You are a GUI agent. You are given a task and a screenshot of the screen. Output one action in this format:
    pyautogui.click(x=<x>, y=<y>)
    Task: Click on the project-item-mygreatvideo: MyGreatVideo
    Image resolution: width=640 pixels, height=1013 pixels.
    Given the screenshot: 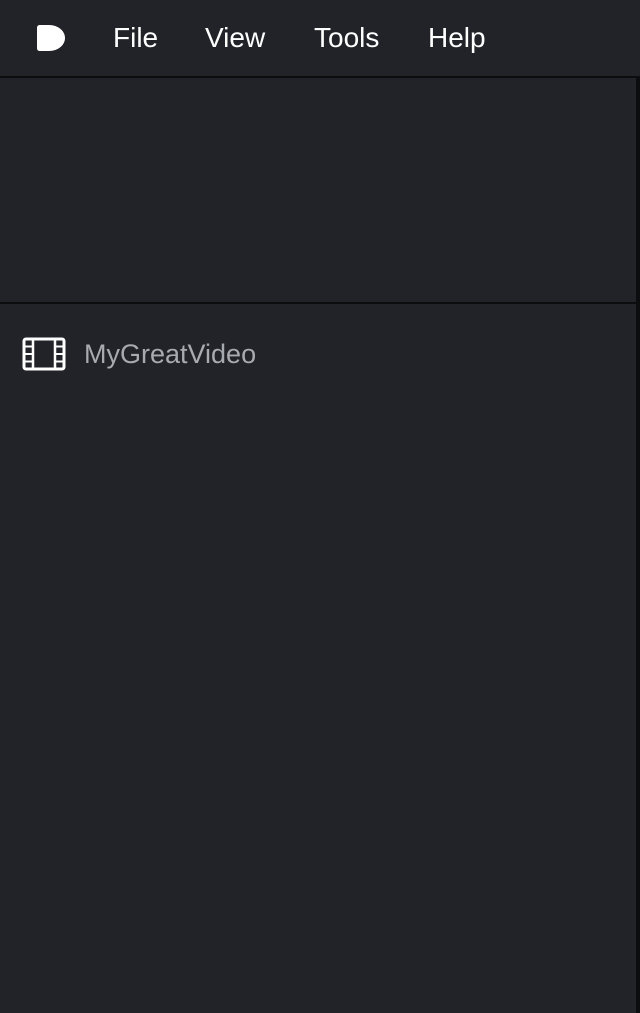 What is the action you would take?
    pyautogui.click(x=139, y=354)
    